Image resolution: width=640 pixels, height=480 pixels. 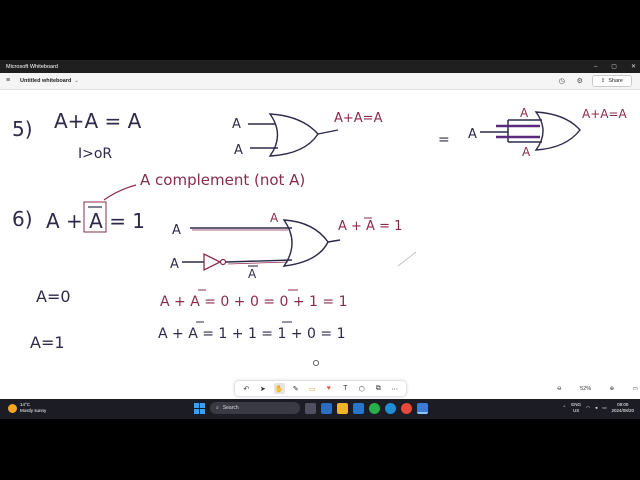 I want to click on eq6-wire-bottom-out, so click(x=259, y=261).